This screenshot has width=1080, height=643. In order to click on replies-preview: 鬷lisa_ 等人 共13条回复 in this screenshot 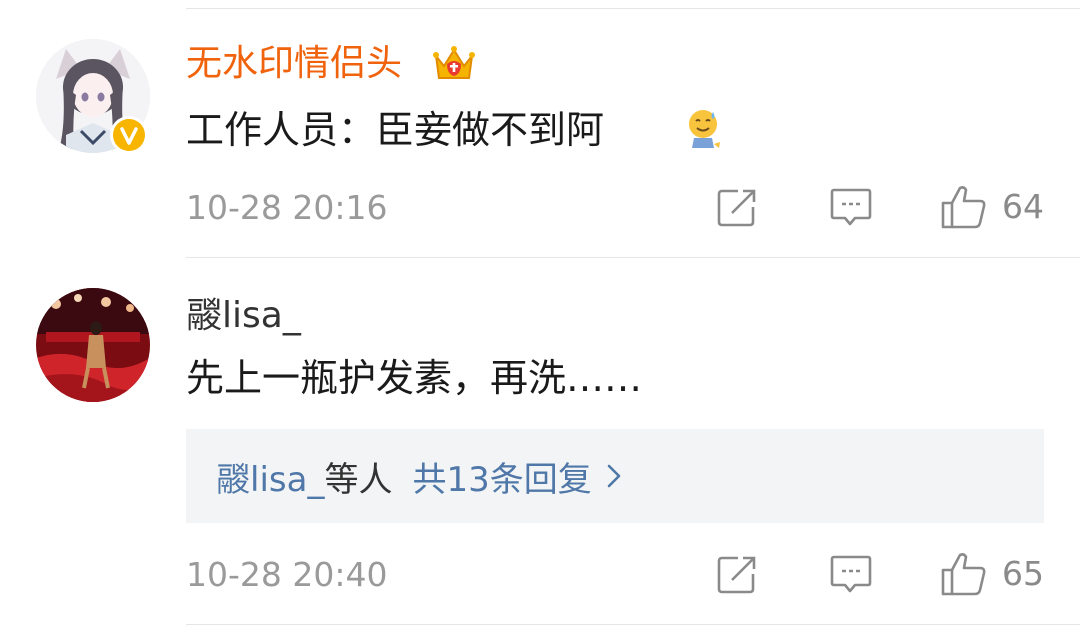, I will do `click(615, 476)`.